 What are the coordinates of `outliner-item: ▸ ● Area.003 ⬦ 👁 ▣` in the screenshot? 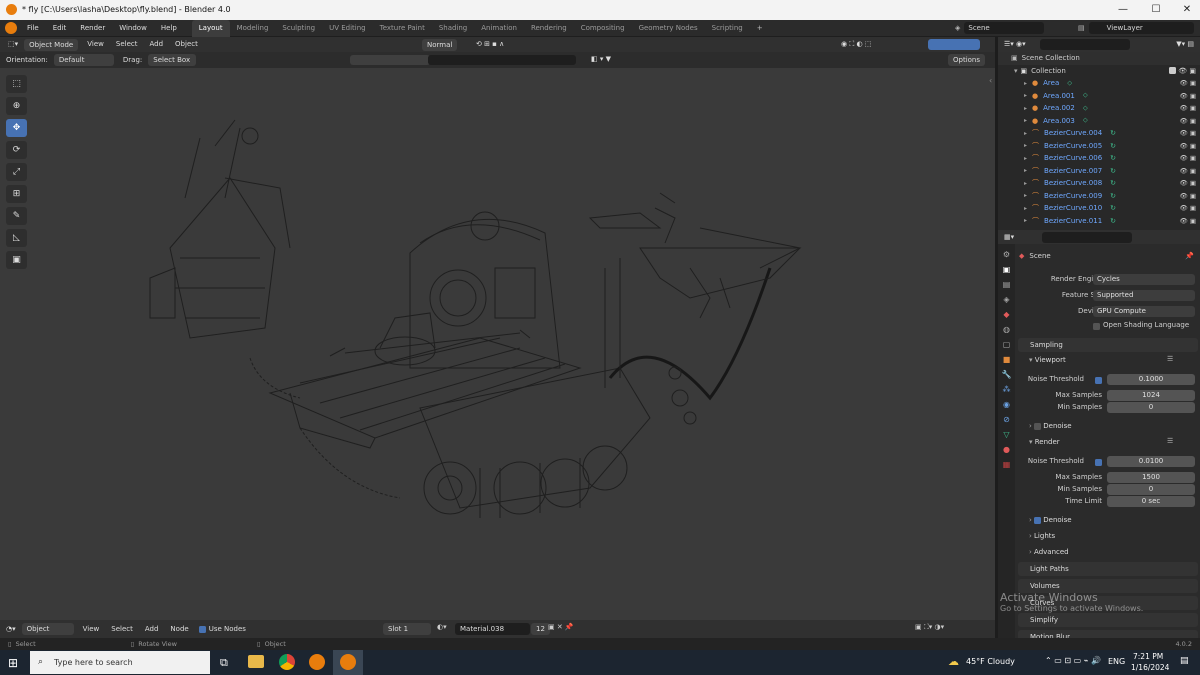 It's located at (1099, 121).